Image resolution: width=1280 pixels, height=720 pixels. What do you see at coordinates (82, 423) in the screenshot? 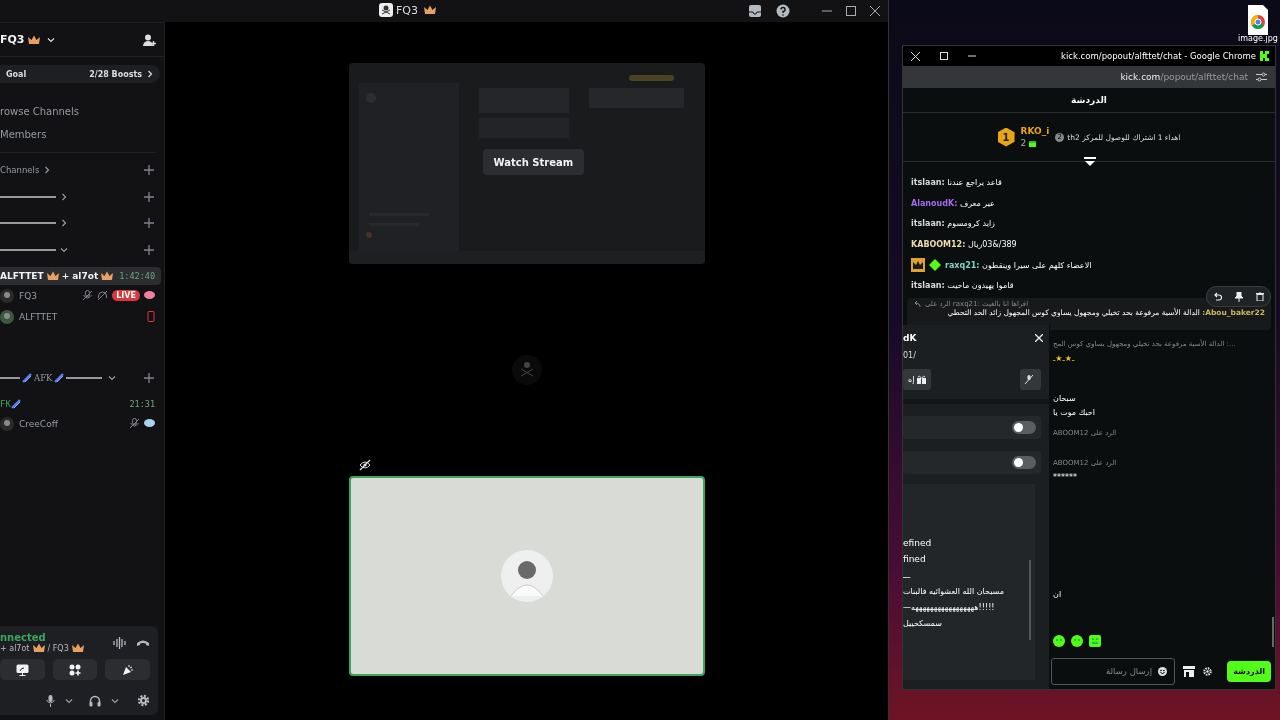
I see `voice-member: CreeCoff` at bounding box center [82, 423].